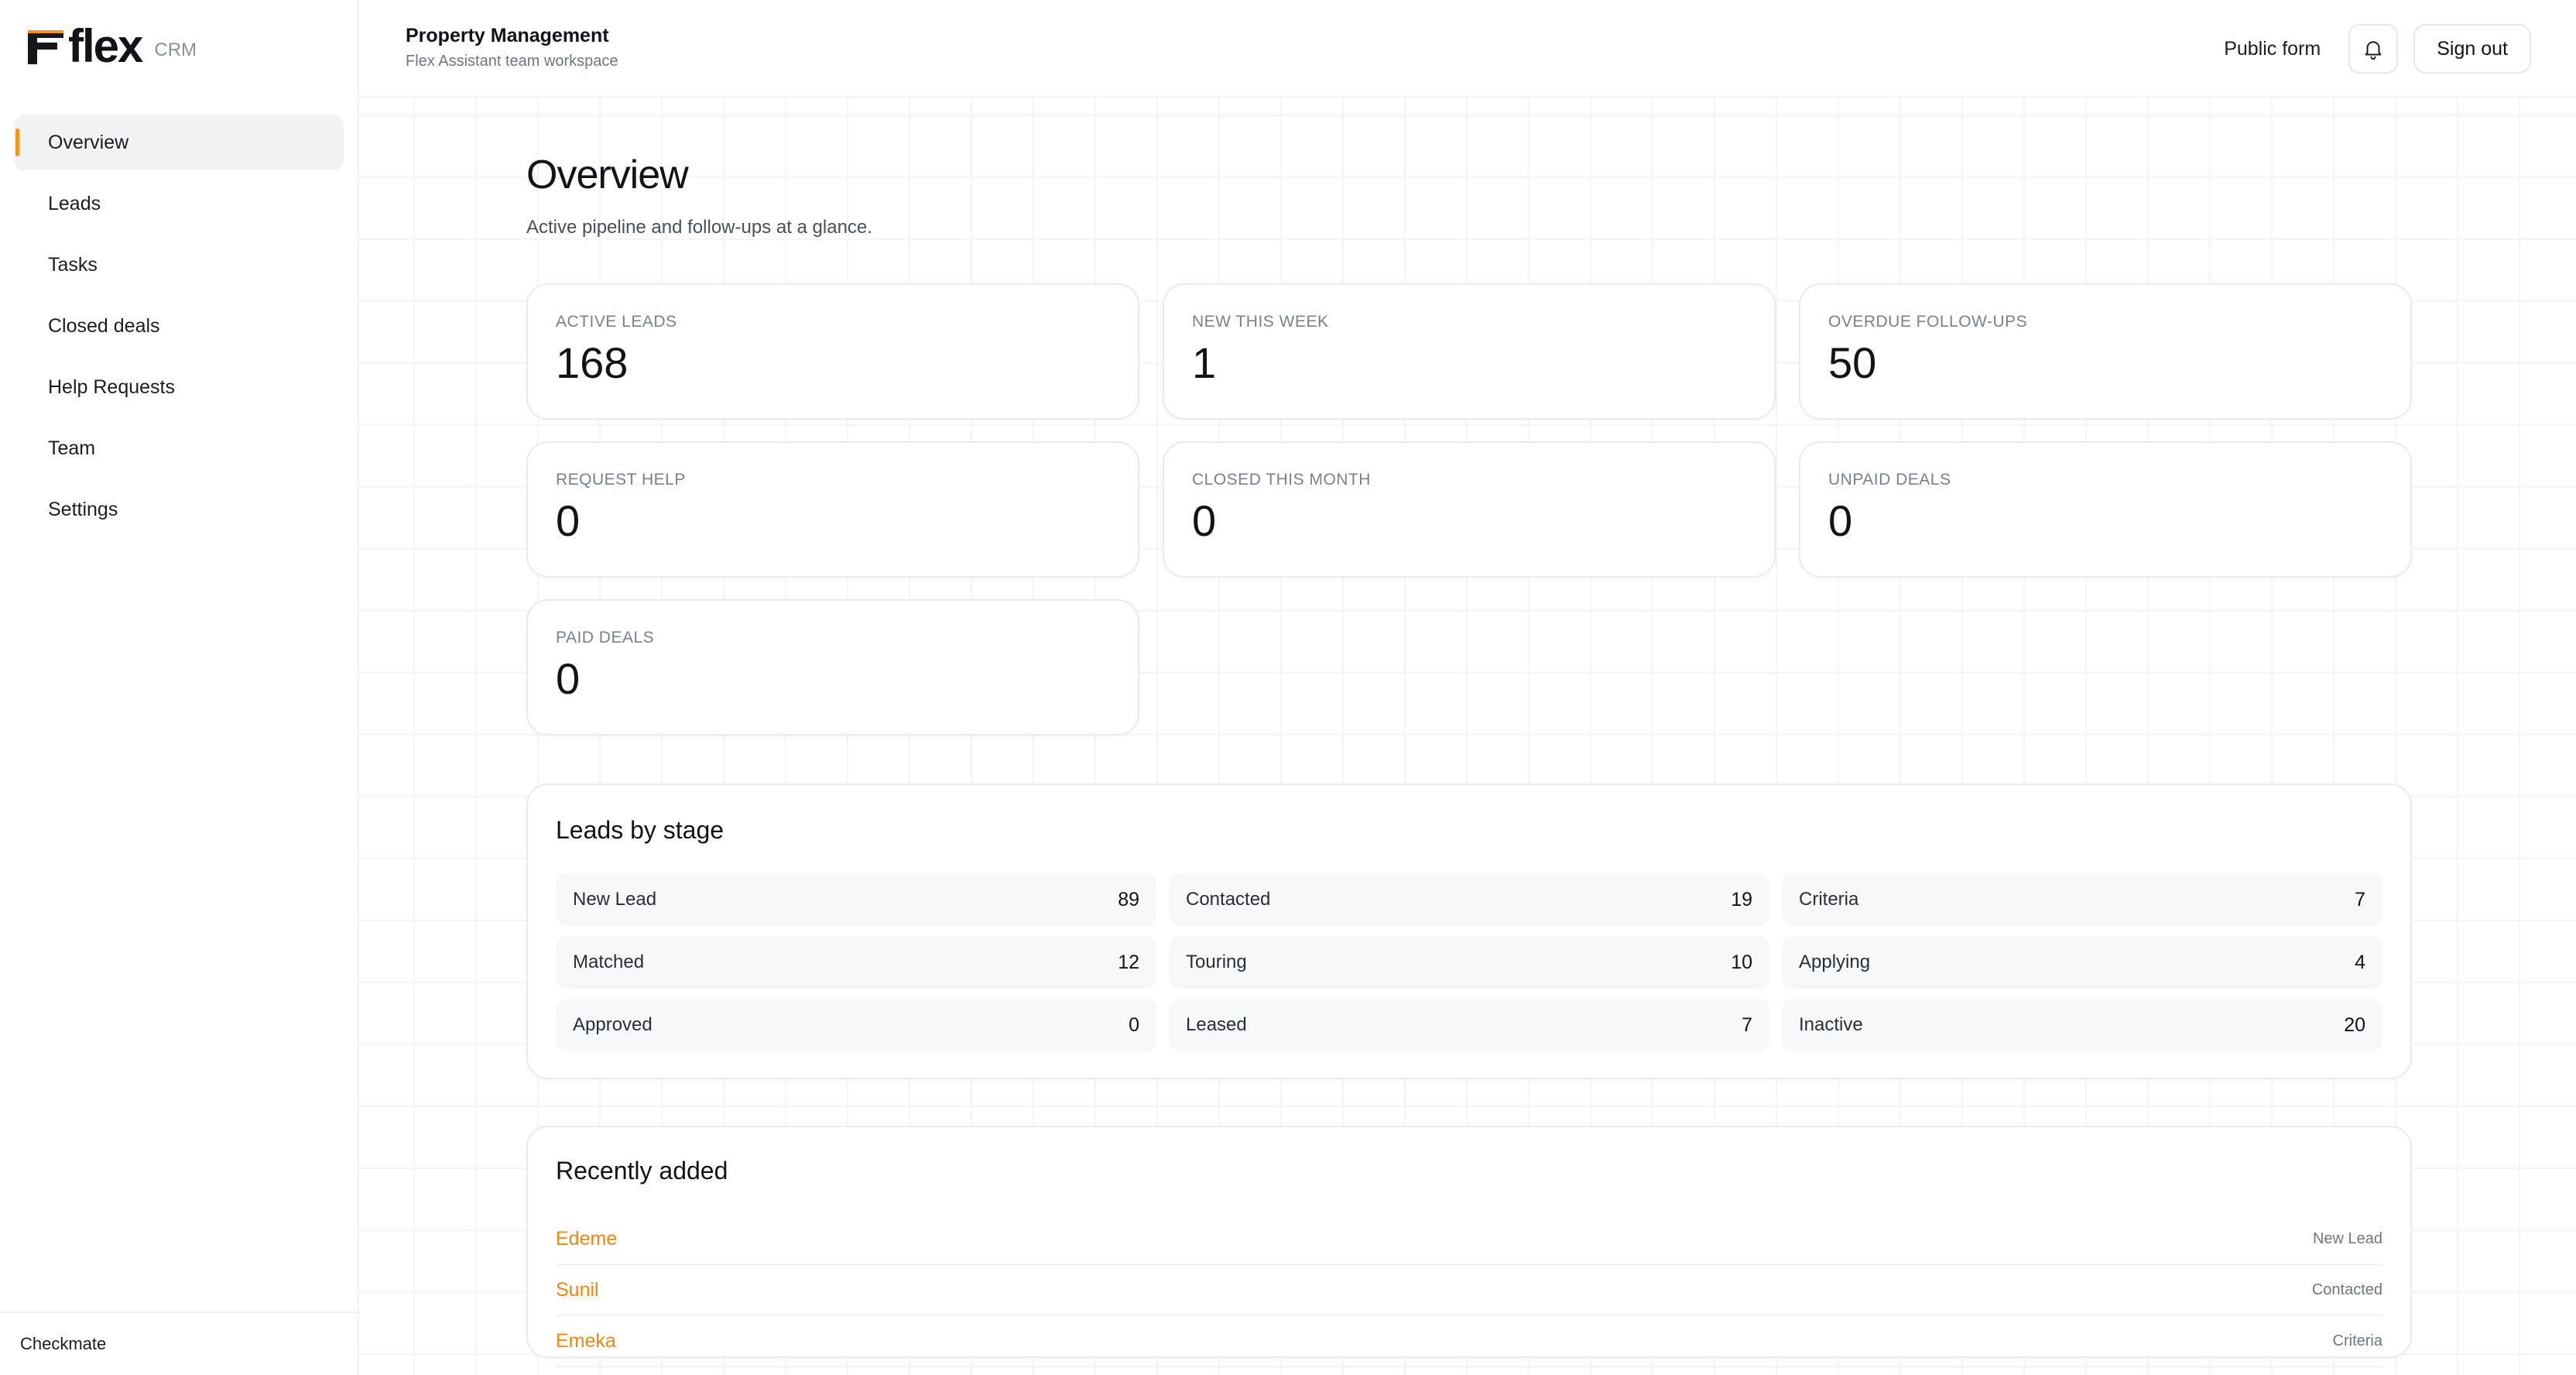 The image size is (2576, 1375). I want to click on stat-label: REQUEST HELP, so click(621, 480).